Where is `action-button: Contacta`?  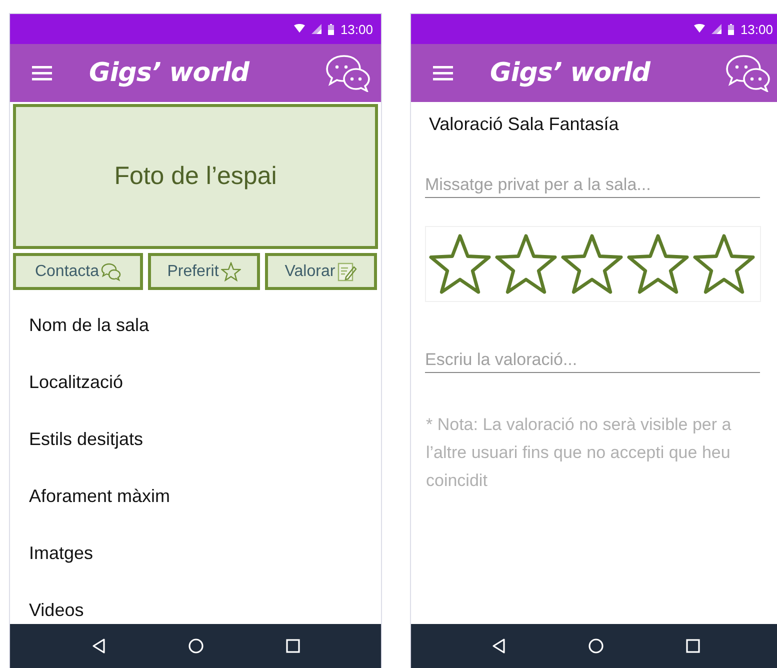 action-button: Contacta is located at coordinates (78, 271).